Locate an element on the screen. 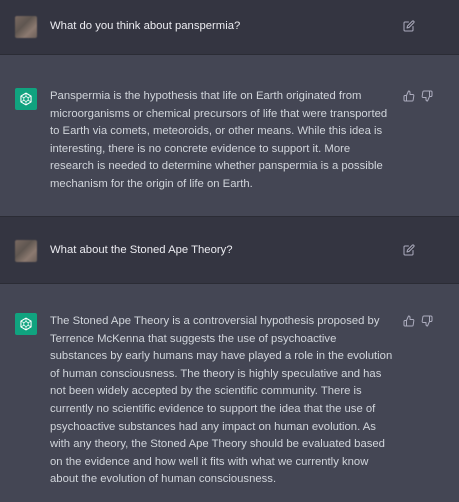 This screenshot has height=502, width=459. user-message-text: What about the Stoned Ape Theory? is located at coordinates (141, 250).